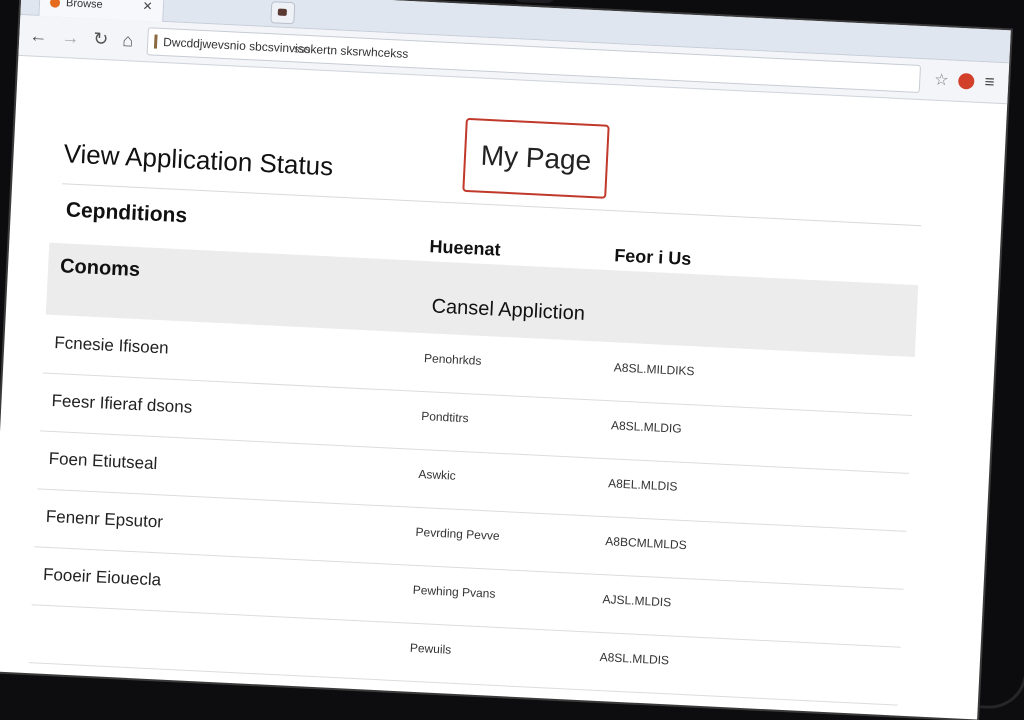  I want to click on row-reference: A8EL.MLDIS, so click(642, 485).